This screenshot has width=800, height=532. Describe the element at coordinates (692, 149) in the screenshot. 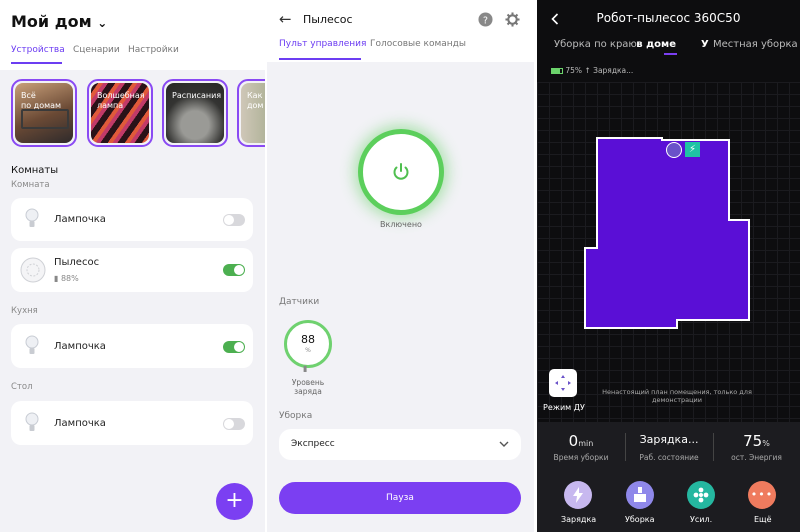

I see `charging-dock-icon: ⚡` at that location.